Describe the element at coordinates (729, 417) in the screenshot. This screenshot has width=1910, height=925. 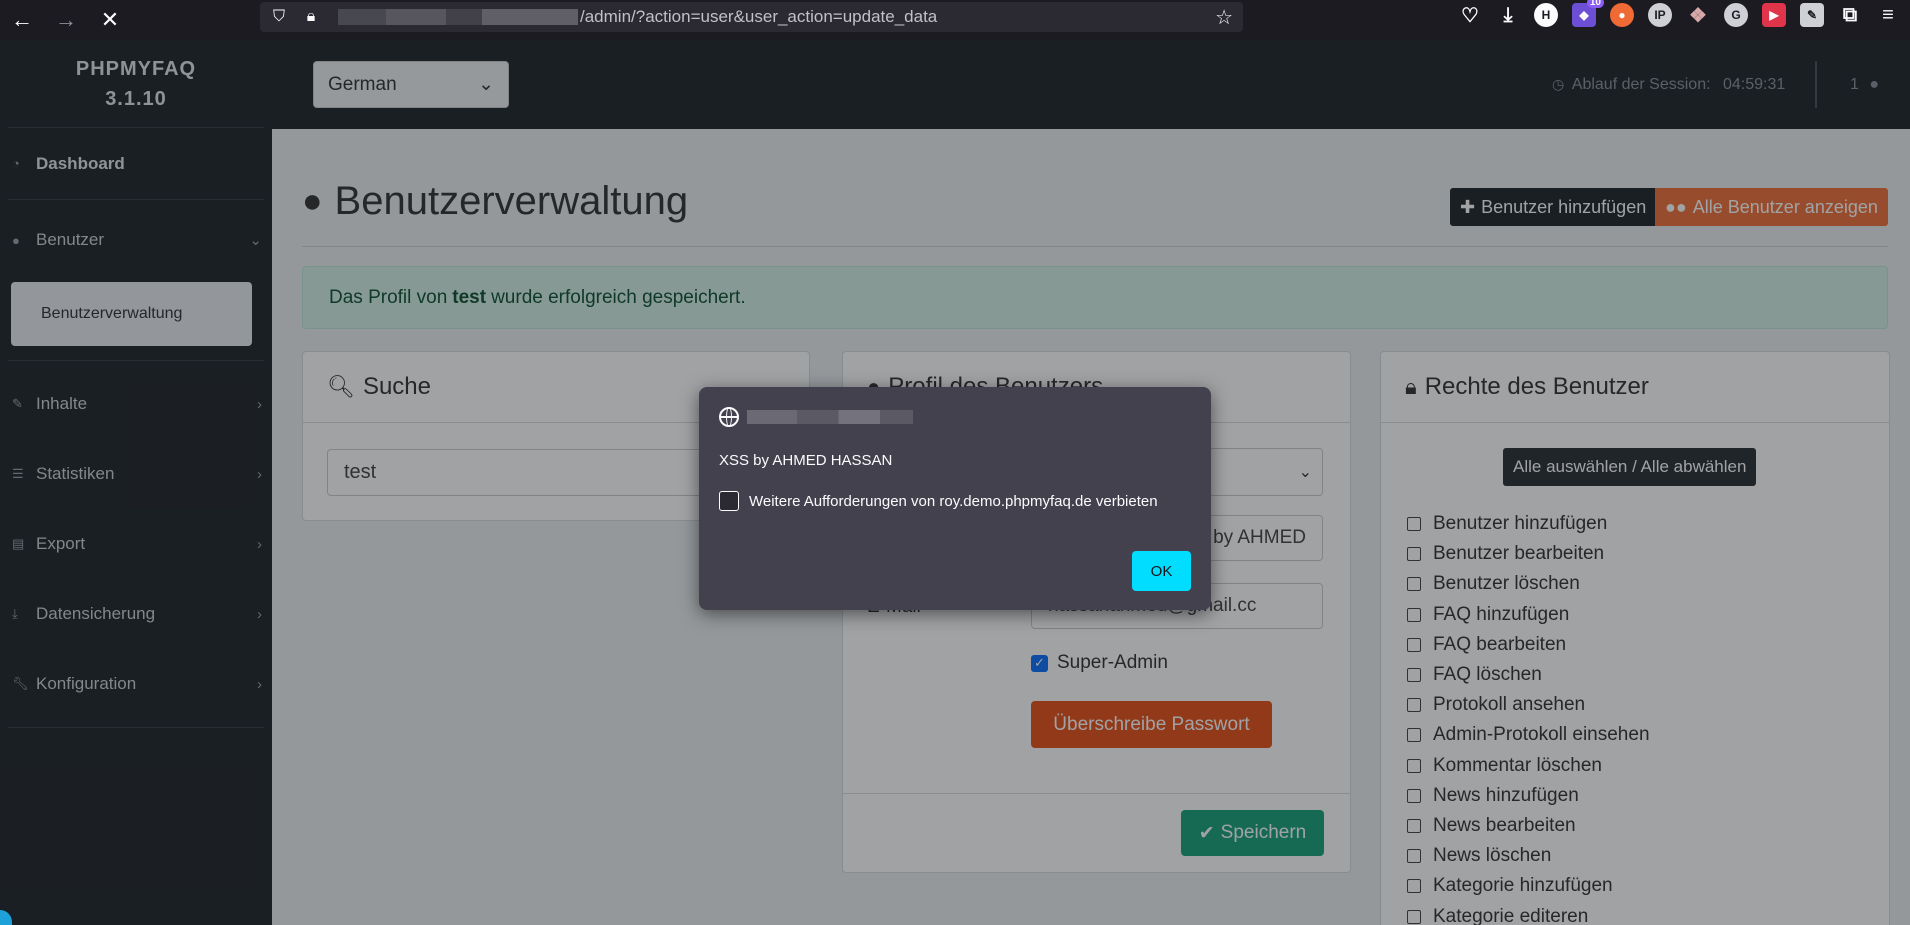
I see `globe-icon` at that location.